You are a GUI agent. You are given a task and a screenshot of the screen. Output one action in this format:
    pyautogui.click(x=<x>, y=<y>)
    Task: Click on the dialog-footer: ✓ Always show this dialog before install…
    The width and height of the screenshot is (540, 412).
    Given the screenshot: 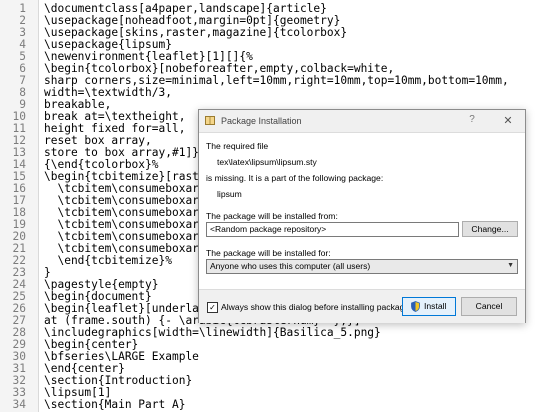 What is the action you would take?
    pyautogui.click(x=362, y=306)
    